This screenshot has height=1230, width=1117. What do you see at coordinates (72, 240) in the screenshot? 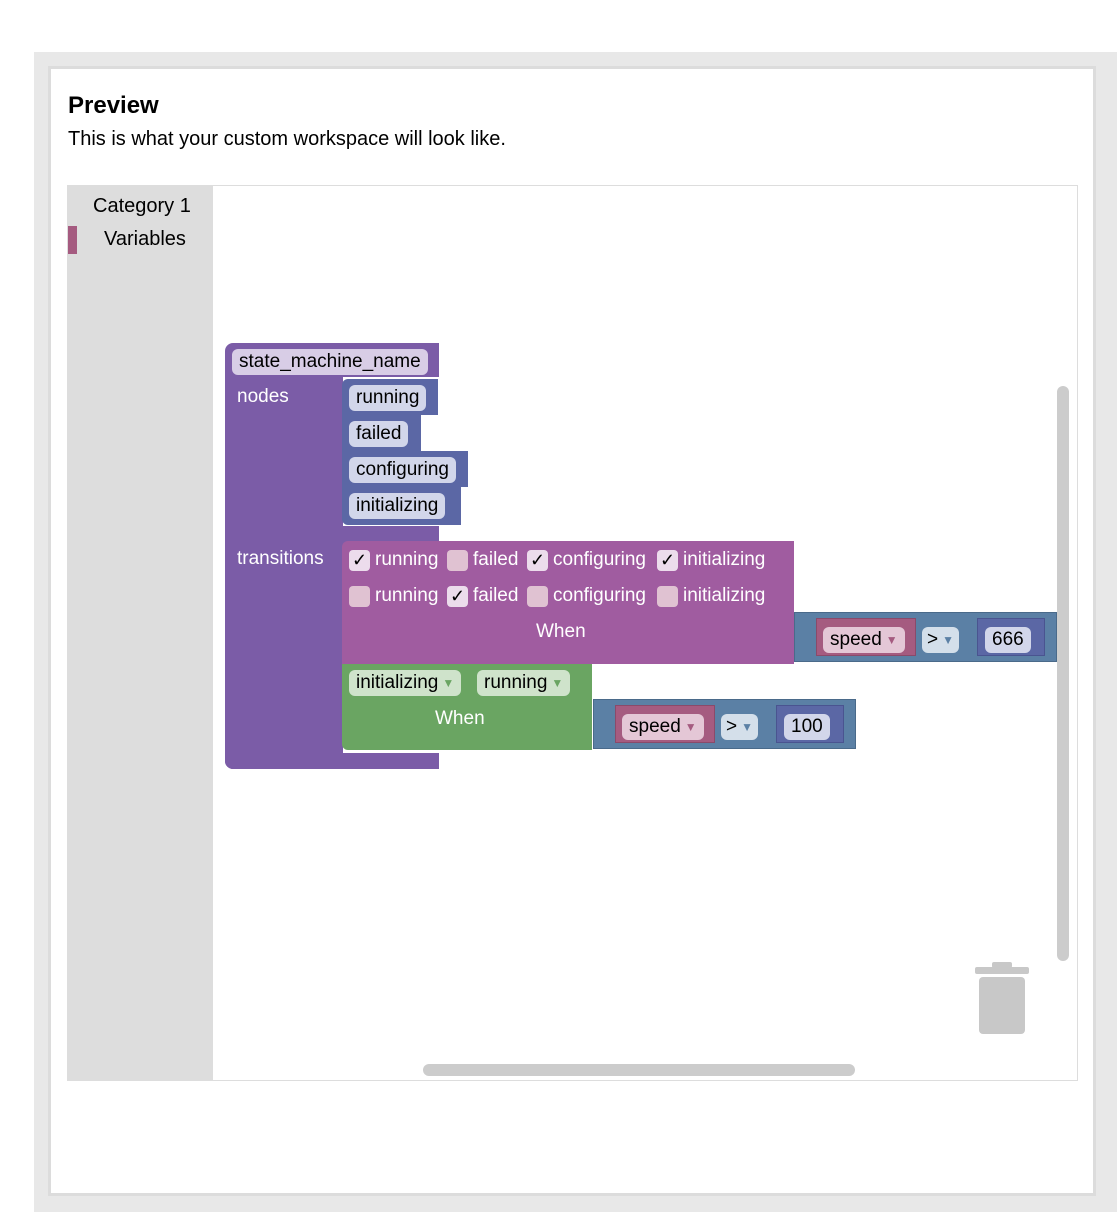
I see `toolbox-category-color-bar` at bounding box center [72, 240].